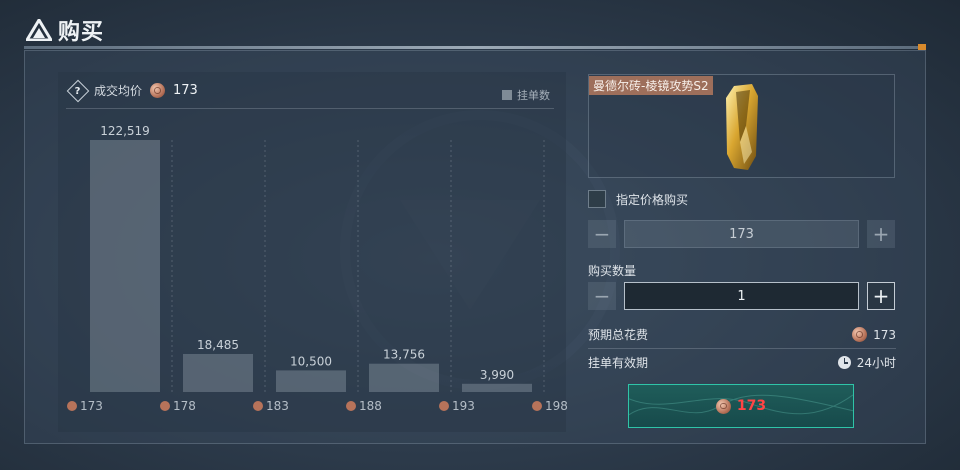 The height and width of the screenshot is (470, 960). What do you see at coordinates (463, 406) in the screenshot?
I see `x-tick-label: 193` at bounding box center [463, 406].